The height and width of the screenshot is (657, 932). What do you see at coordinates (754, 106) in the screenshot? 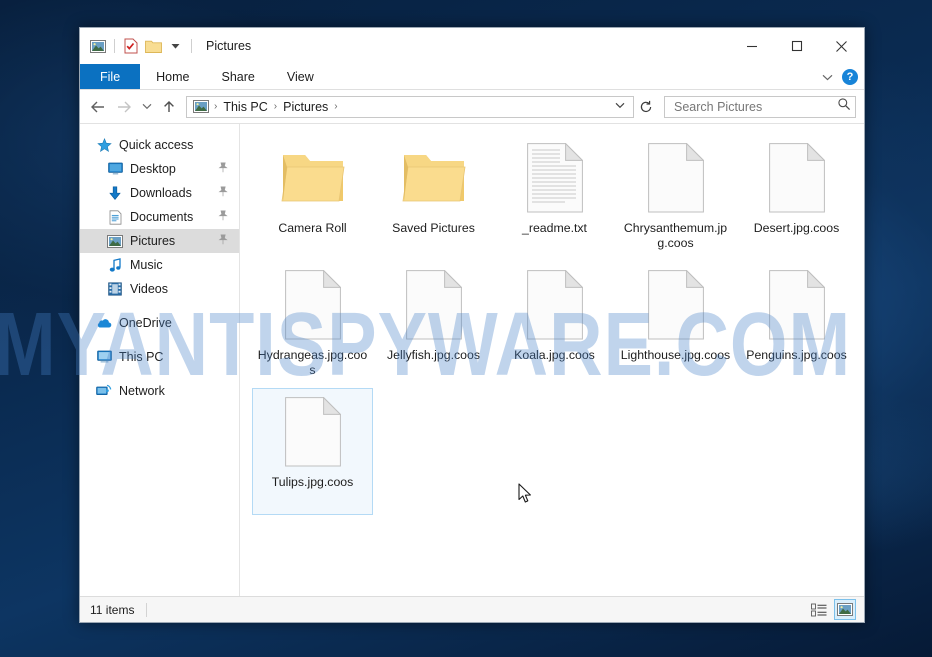
I see `search-input` at bounding box center [754, 106].